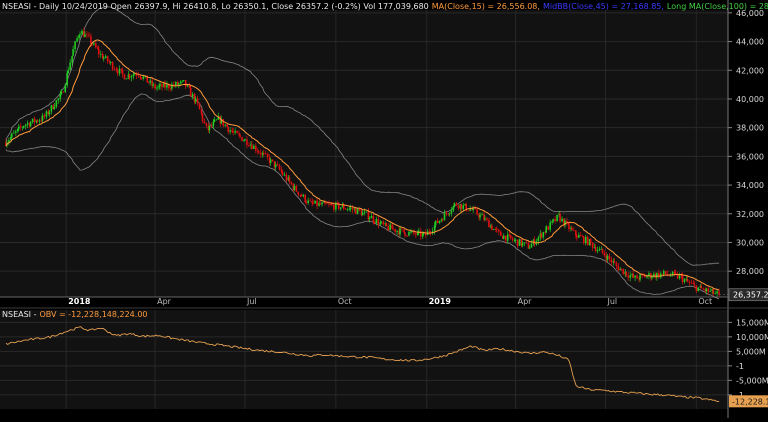 This screenshot has width=768, height=422. What do you see at coordinates (751, 351) in the screenshot?
I see `obv-y-tick-label: 5,000M` at bounding box center [751, 351].